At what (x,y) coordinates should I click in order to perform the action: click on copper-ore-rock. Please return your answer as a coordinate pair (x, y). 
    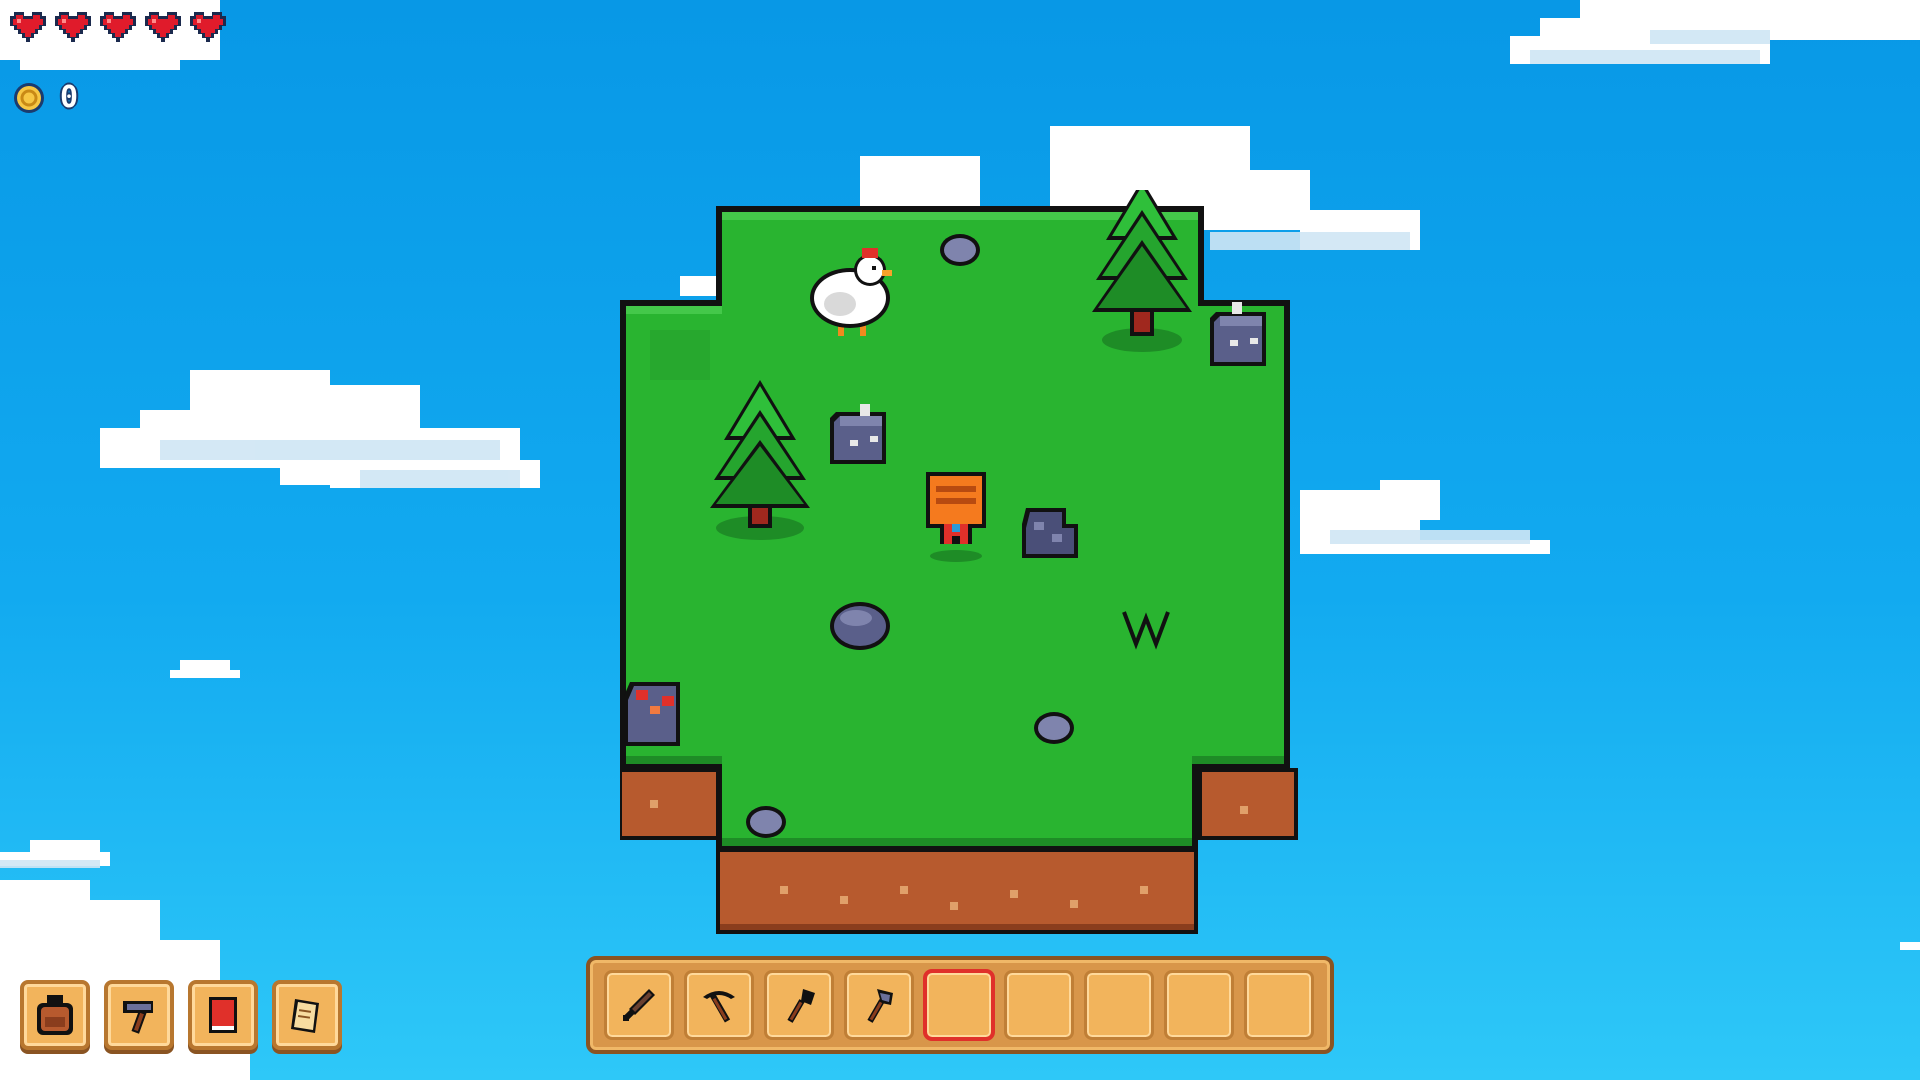
    Looking at the image, I should click on (652, 714).